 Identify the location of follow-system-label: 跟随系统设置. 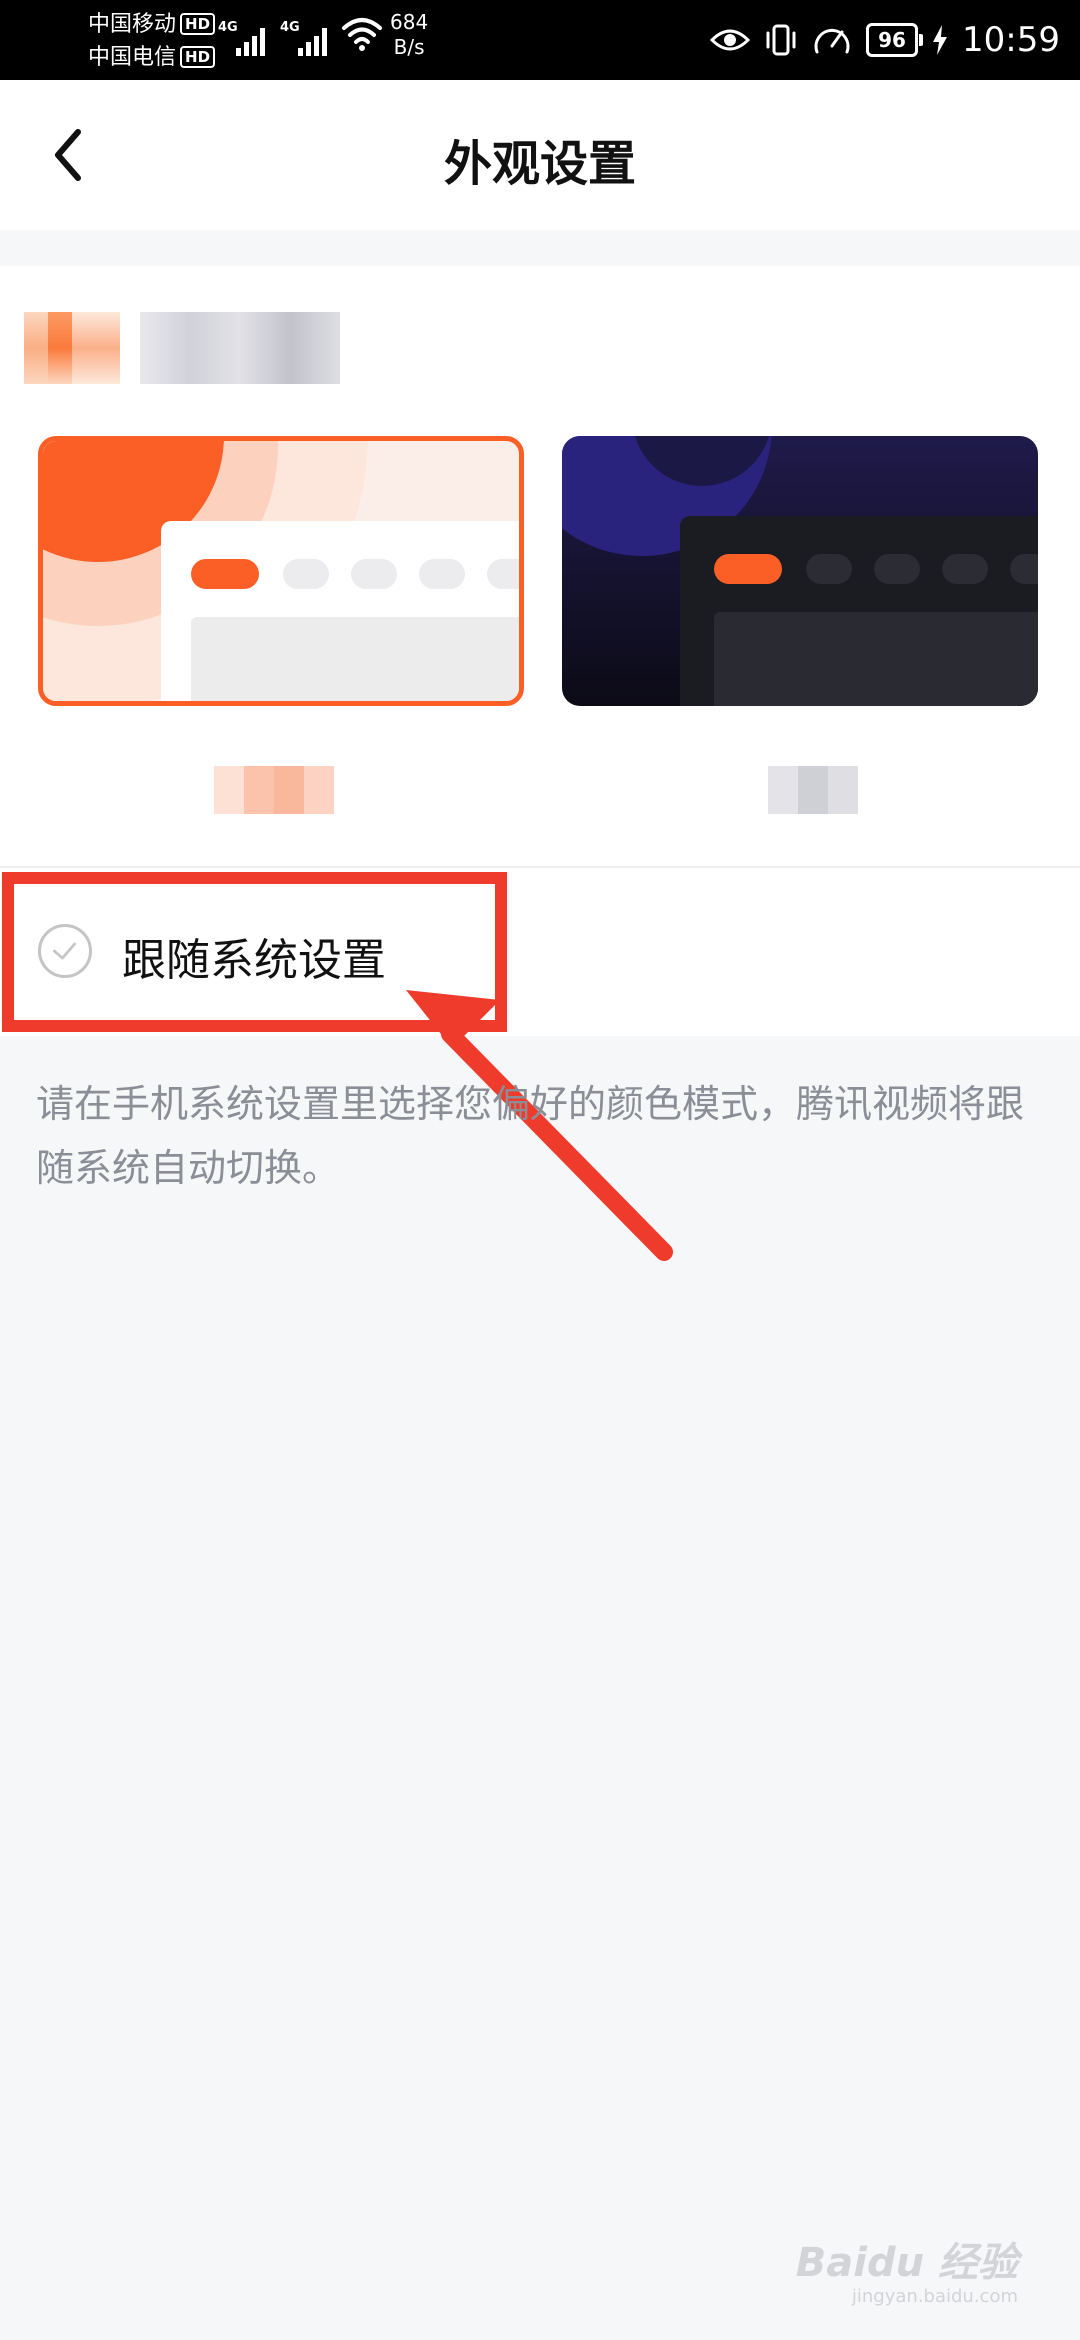
(254, 960).